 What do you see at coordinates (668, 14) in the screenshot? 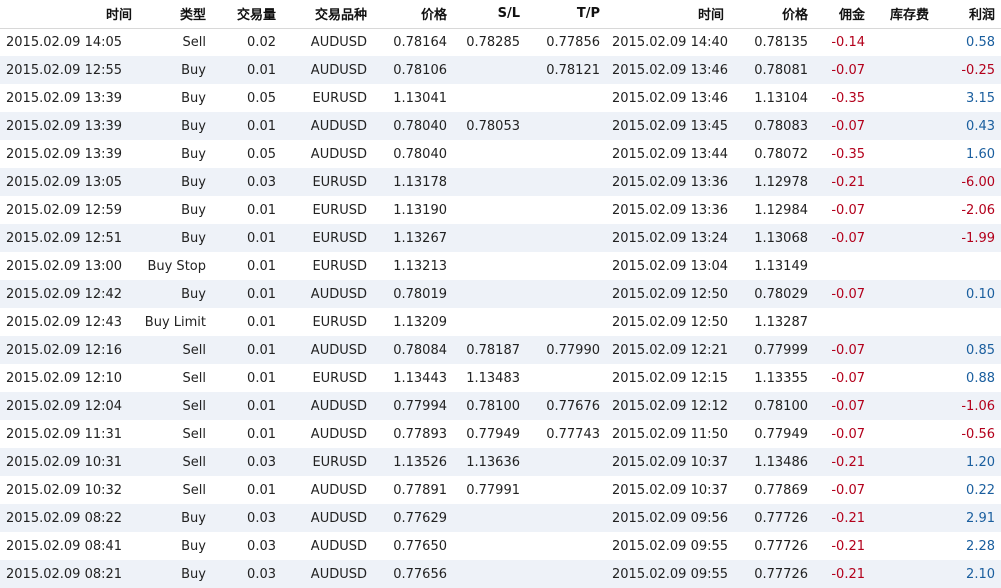
I see `col-header-close-time: 时间` at bounding box center [668, 14].